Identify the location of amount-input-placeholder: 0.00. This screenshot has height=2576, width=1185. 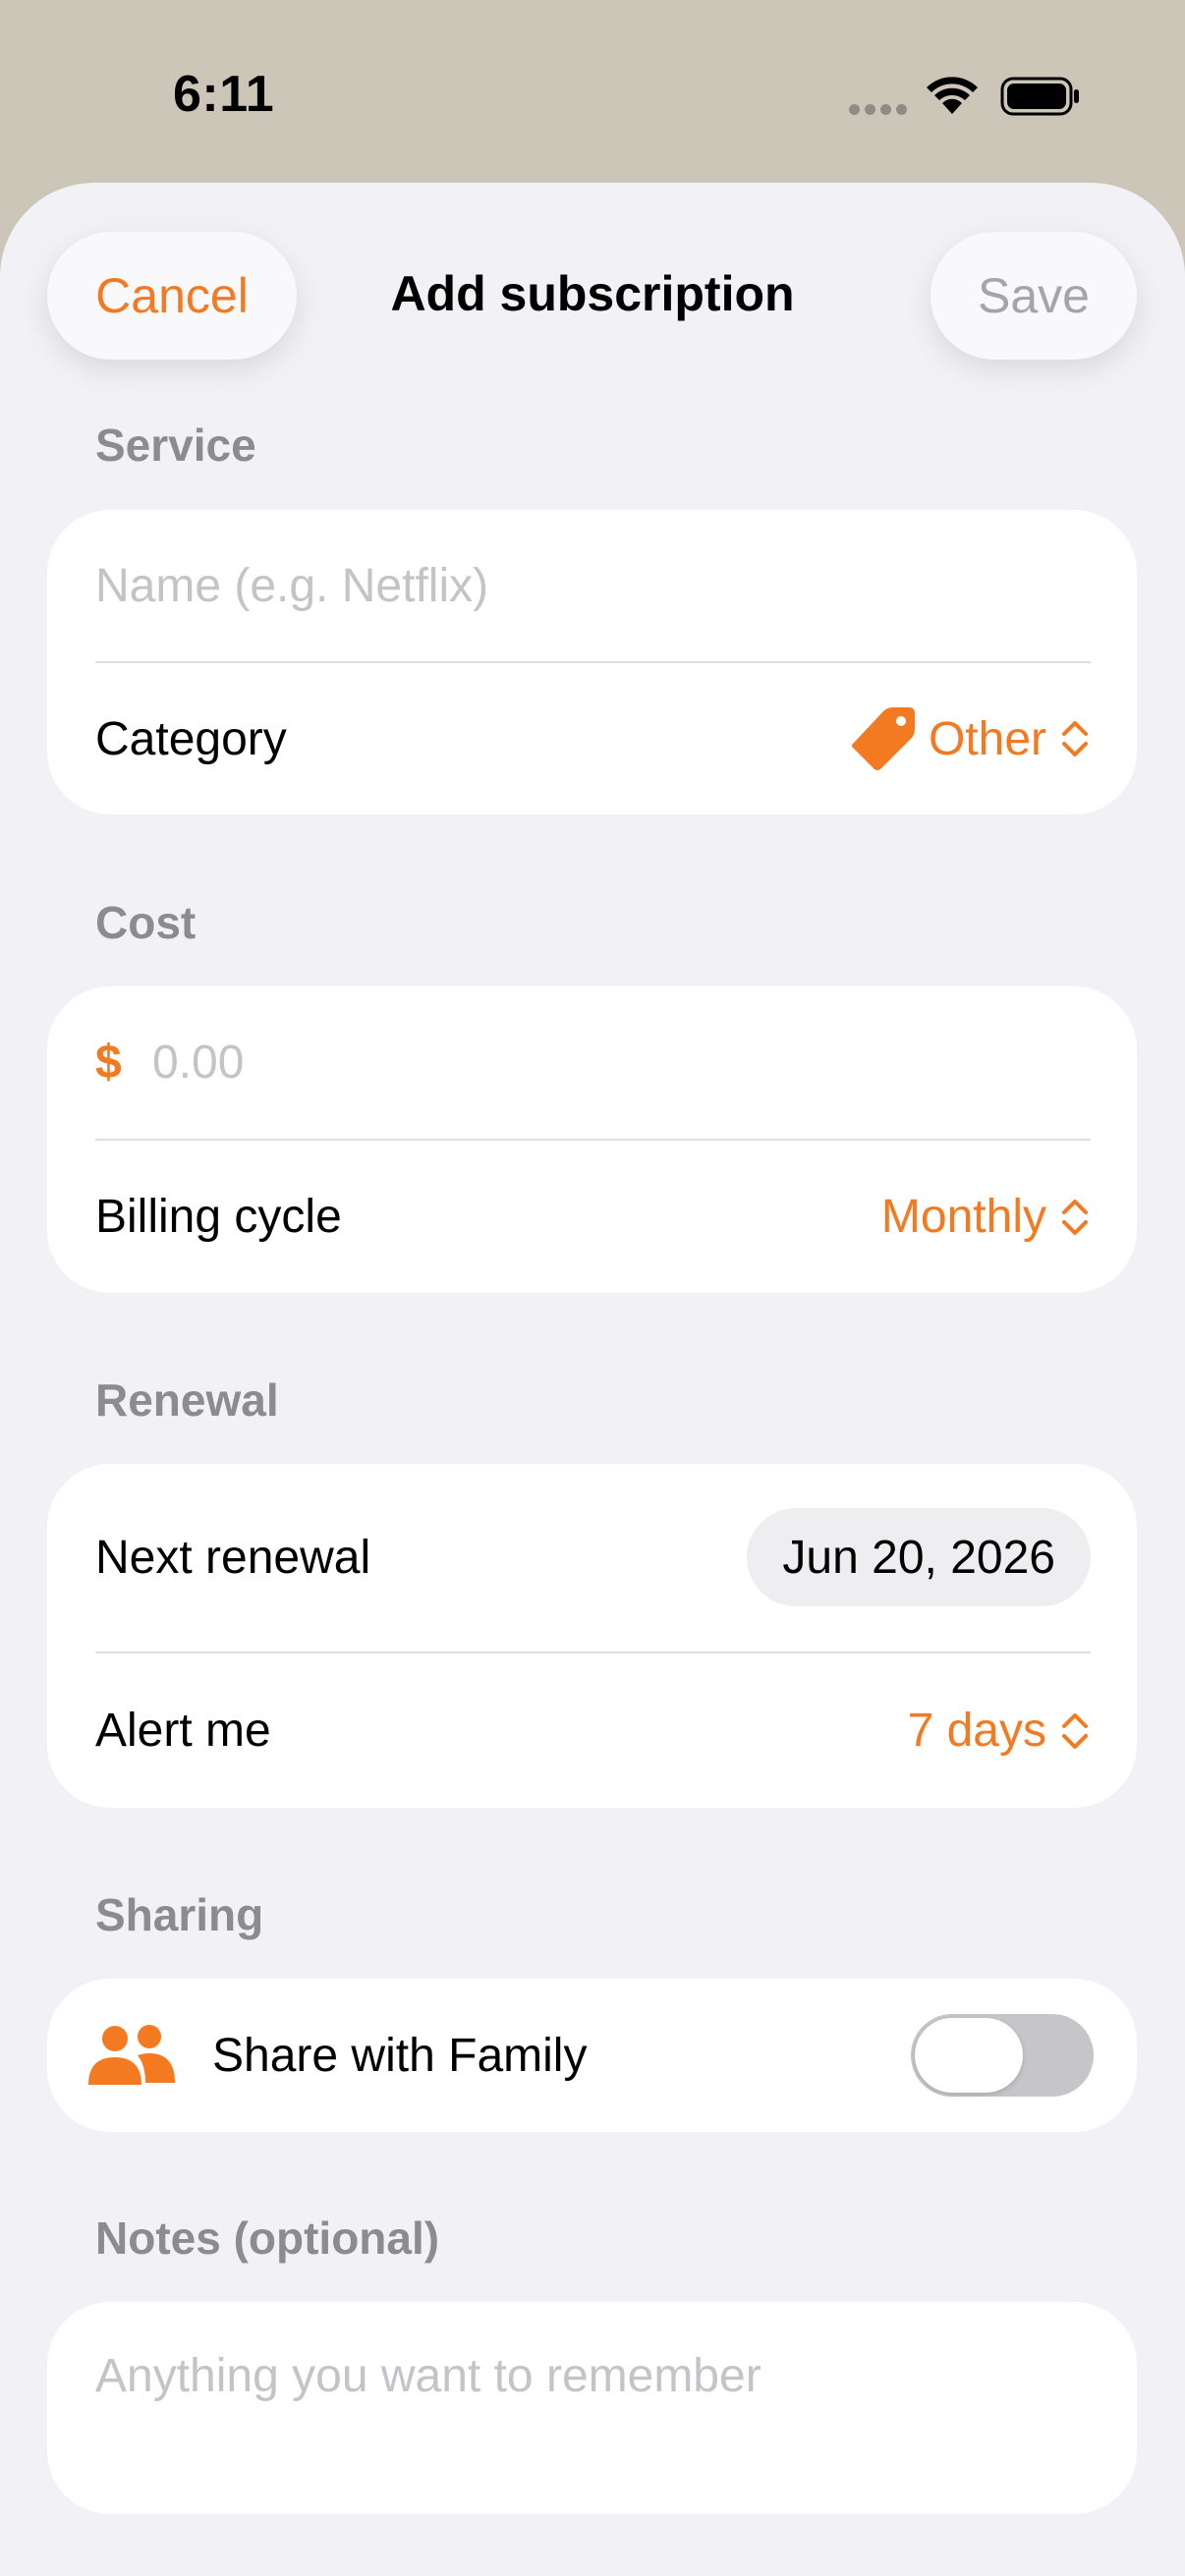
(198, 1063).